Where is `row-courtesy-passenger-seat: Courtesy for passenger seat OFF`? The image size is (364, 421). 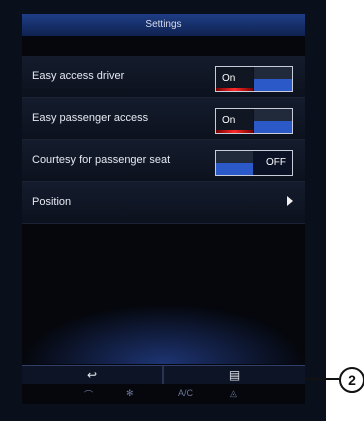 row-courtesy-passenger-seat: Courtesy for passenger seat OFF is located at coordinates (163, 161).